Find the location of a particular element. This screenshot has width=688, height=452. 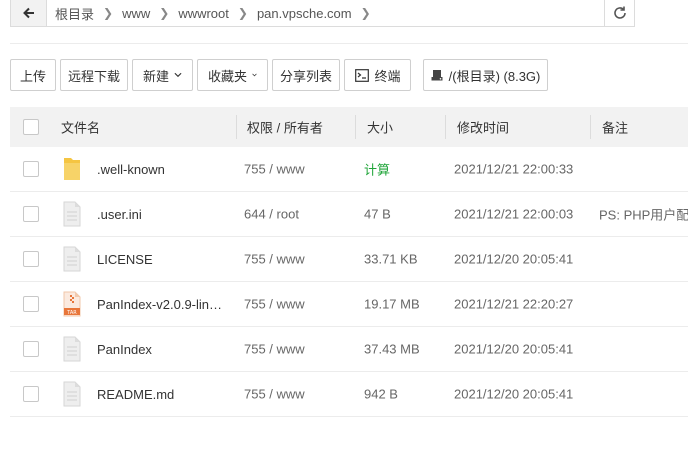

mtime-cell: 2021/12/21 22:20:27 is located at coordinates (514, 304).